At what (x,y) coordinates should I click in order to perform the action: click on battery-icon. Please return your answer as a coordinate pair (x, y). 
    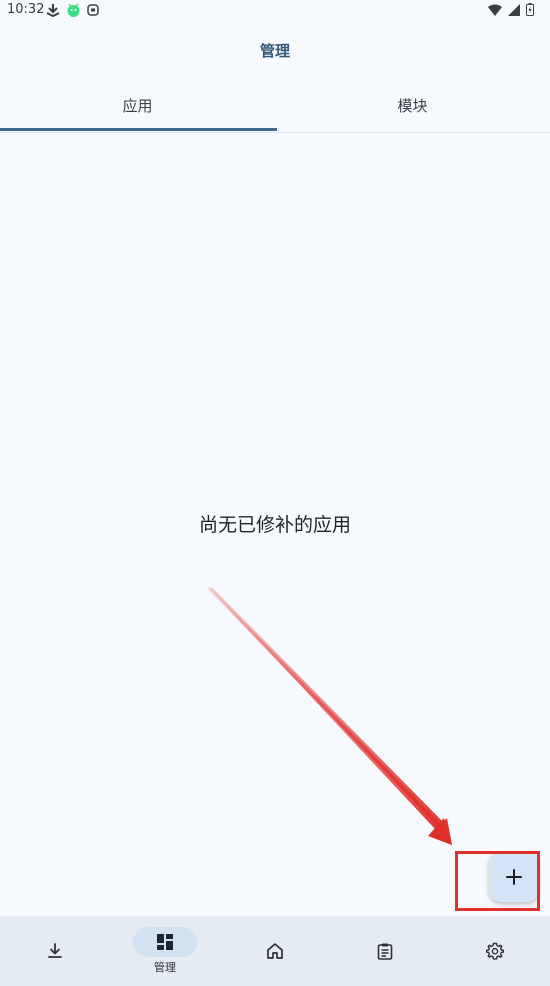
    Looking at the image, I should click on (530, 9).